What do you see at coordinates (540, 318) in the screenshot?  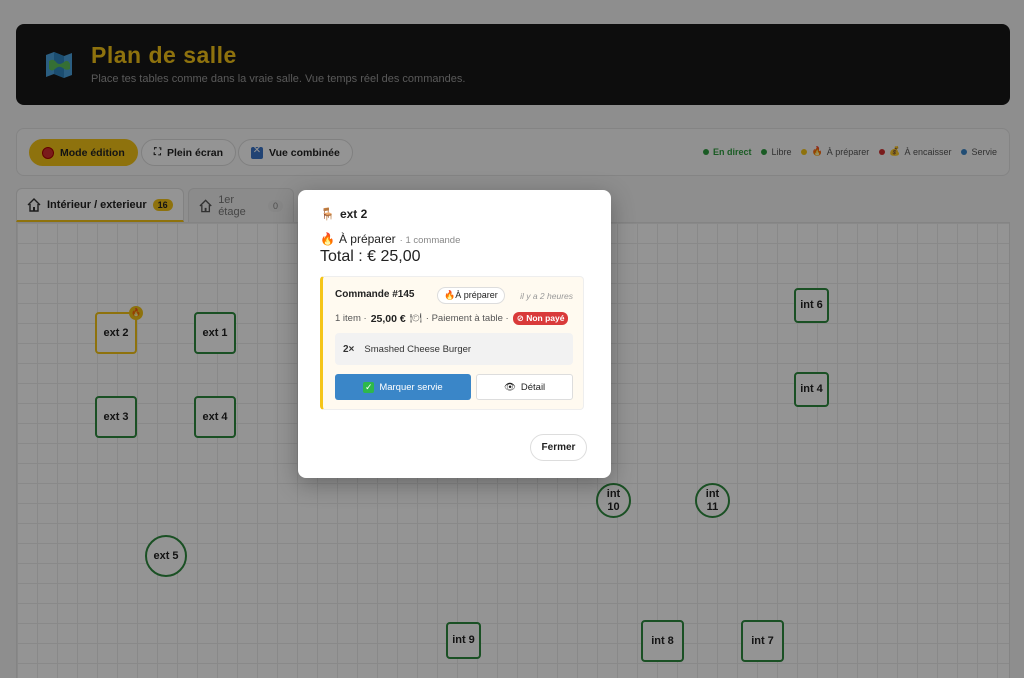 I see `unpaid-badge: ⊘ Non payé` at bounding box center [540, 318].